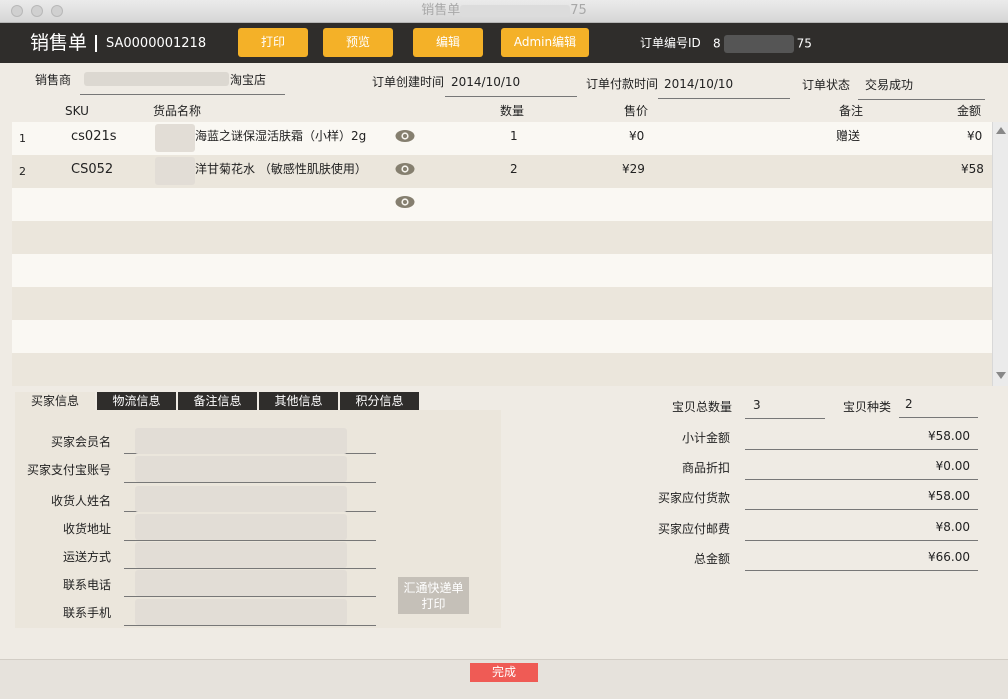  What do you see at coordinates (848, 136) in the screenshot?
I see `row-note: 赠送` at bounding box center [848, 136].